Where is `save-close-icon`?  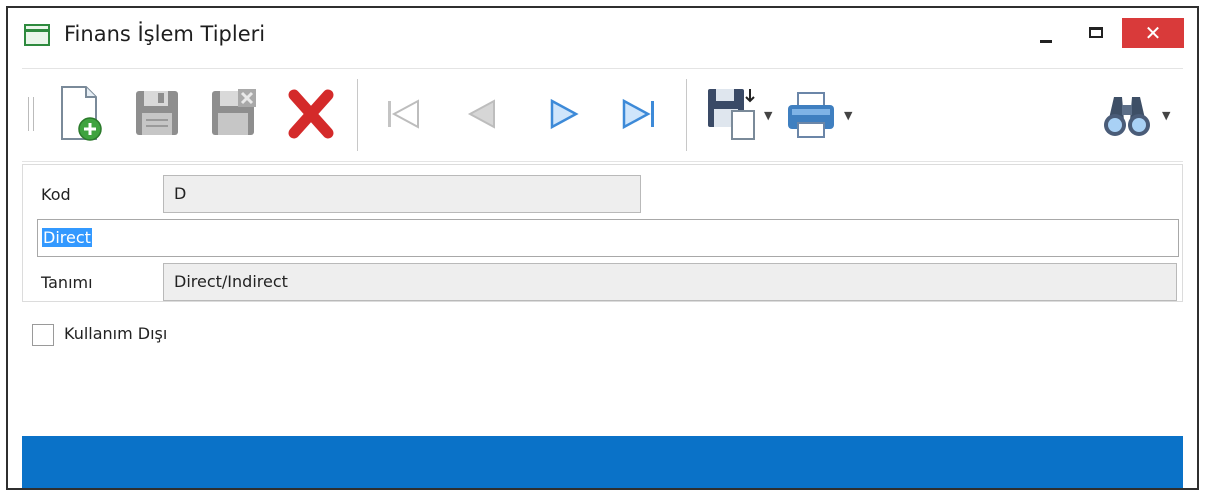 save-close-icon is located at coordinates (234, 112).